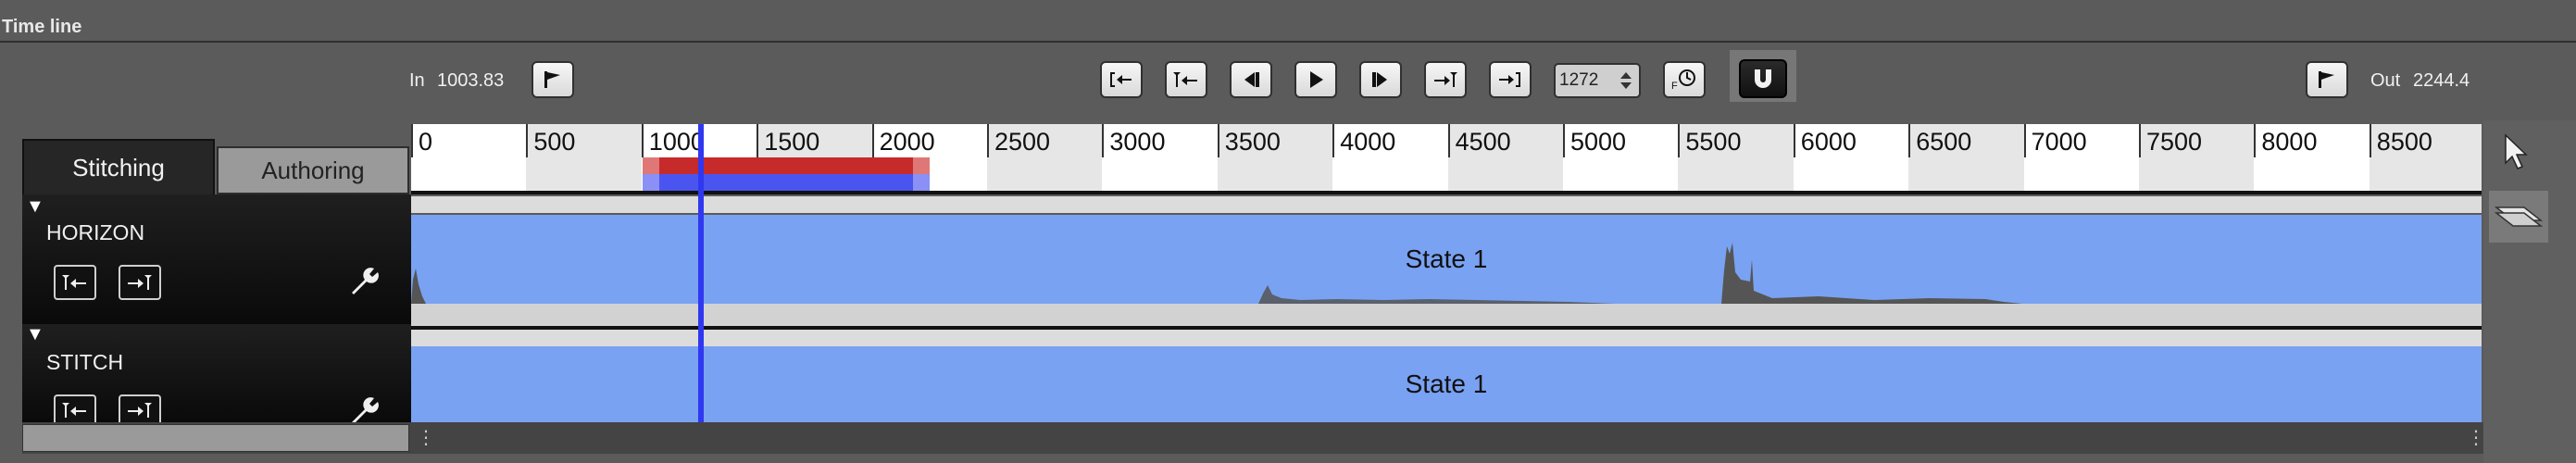  What do you see at coordinates (1626, 80) in the screenshot?
I see `spin-arrows-icon` at bounding box center [1626, 80].